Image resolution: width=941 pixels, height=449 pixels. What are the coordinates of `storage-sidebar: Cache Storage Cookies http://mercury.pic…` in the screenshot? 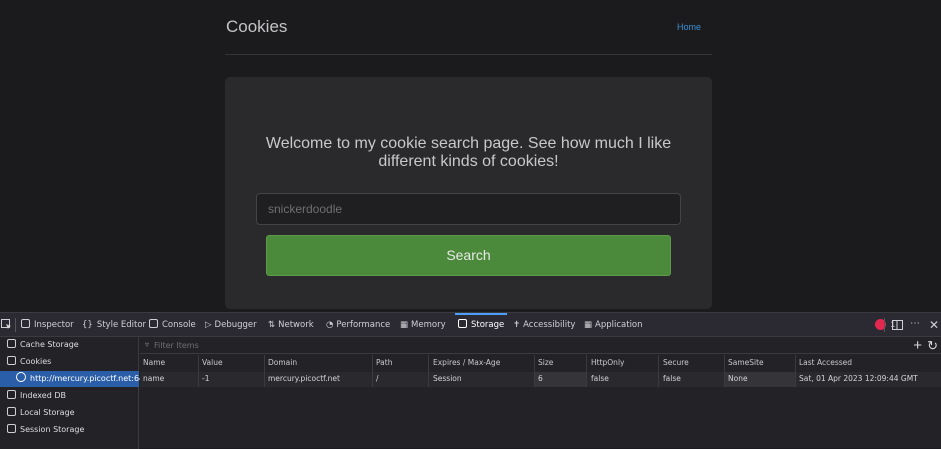 It's located at (77, 393).